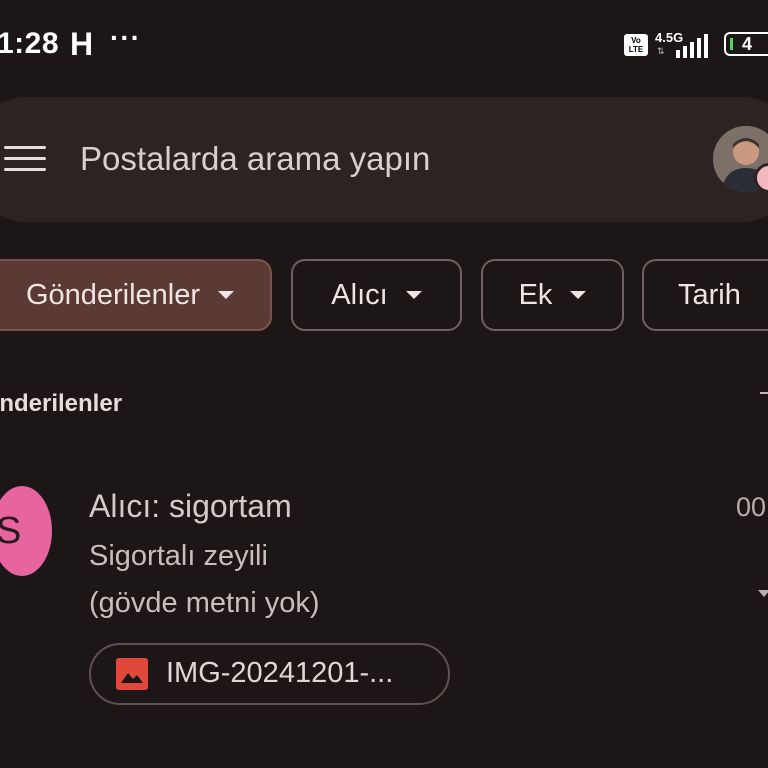 The height and width of the screenshot is (768, 768). What do you see at coordinates (751, 507) in the screenshot?
I see `email-time: 00` at bounding box center [751, 507].